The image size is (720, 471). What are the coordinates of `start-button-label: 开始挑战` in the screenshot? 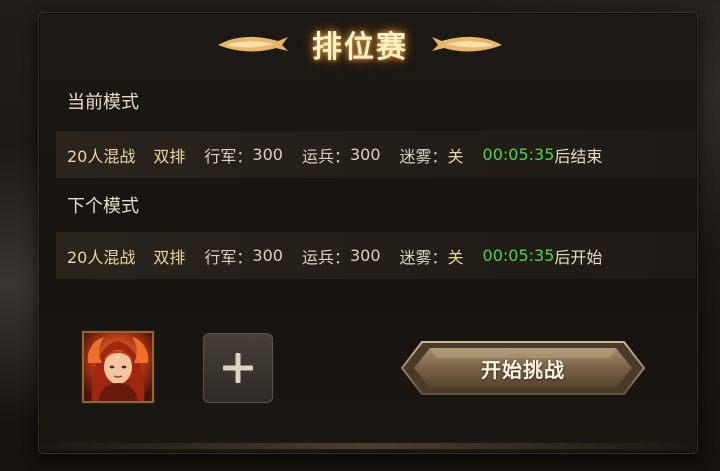 It's located at (523, 369).